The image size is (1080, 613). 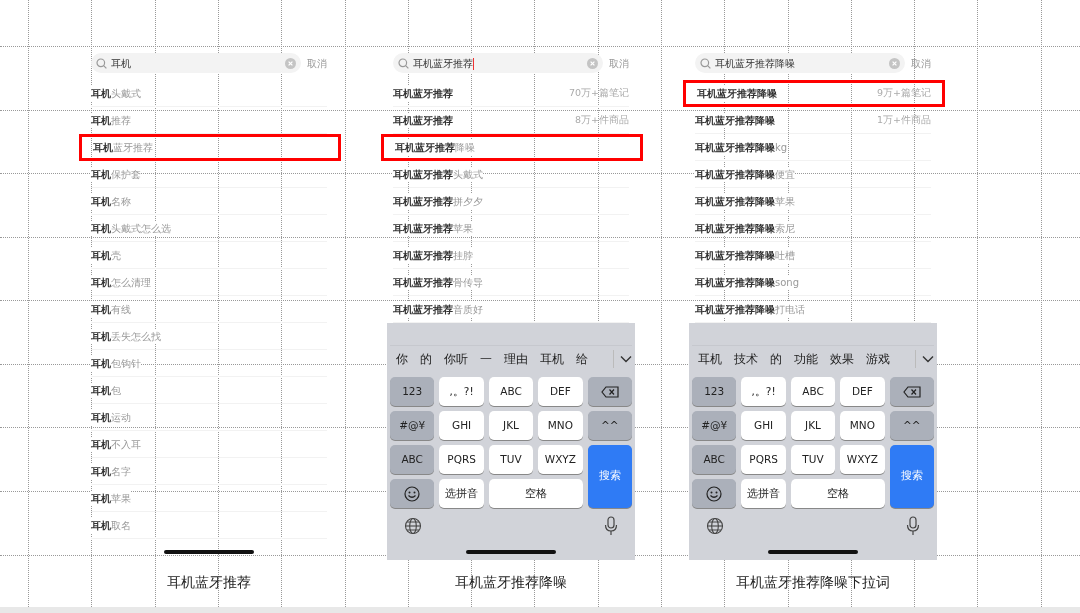 What do you see at coordinates (402, 359) in the screenshot?
I see `candidate-word: 你` at bounding box center [402, 359].